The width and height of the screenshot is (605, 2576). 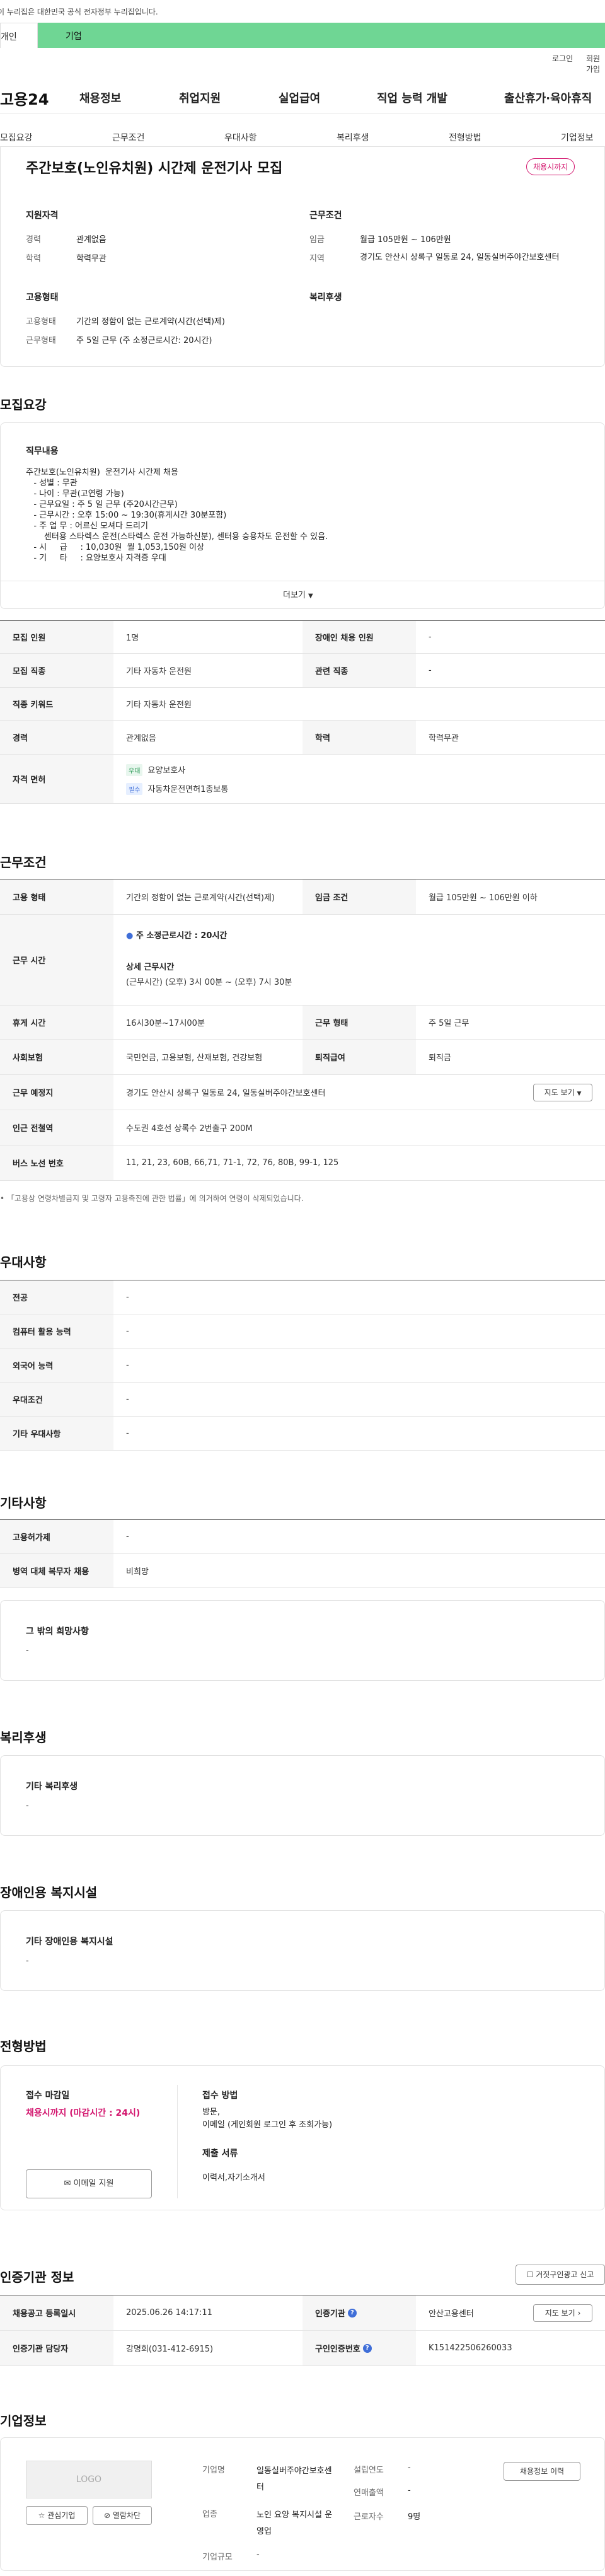 What do you see at coordinates (24, 2047) in the screenshot?
I see `screening-heading: 전형방법` at bounding box center [24, 2047].